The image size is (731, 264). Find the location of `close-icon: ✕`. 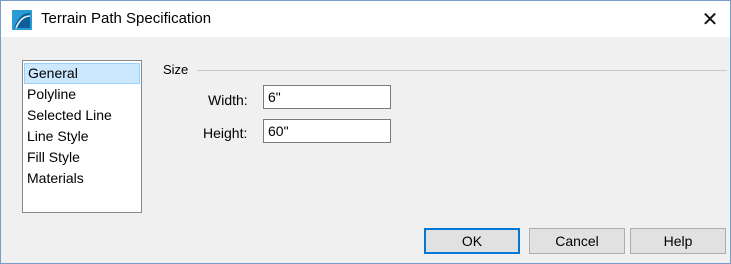

close-icon: ✕ is located at coordinates (710, 19).